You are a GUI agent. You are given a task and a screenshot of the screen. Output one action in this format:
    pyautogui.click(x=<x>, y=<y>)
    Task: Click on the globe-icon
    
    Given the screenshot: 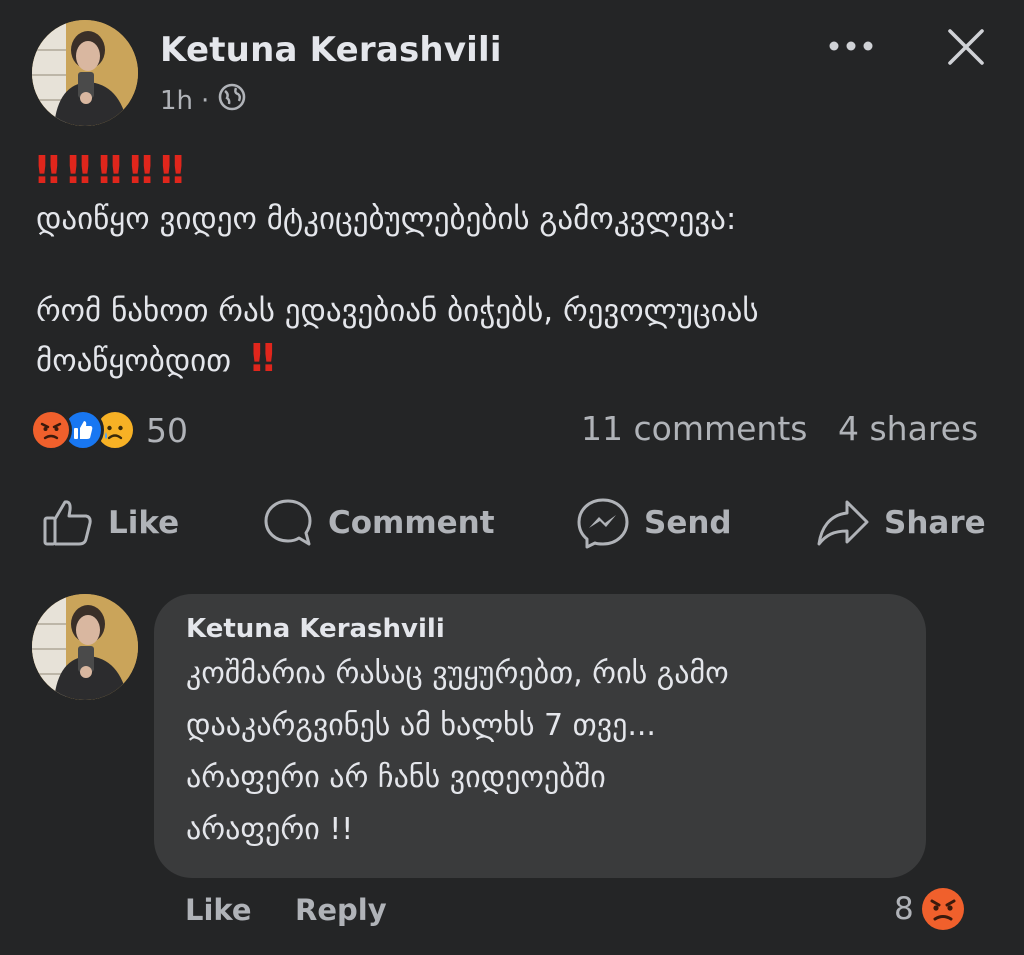 What is the action you would take?
    pyautogui.click(x=232, y=100)
    